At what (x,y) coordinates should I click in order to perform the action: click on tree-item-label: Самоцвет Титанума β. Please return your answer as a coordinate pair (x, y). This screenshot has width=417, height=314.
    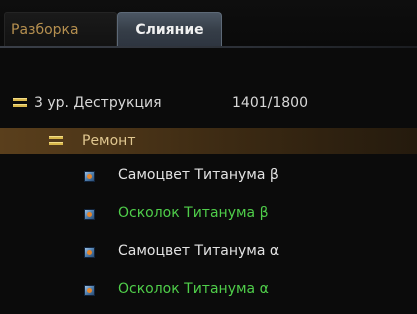
    Looking at the image, I should click on (198, 175).